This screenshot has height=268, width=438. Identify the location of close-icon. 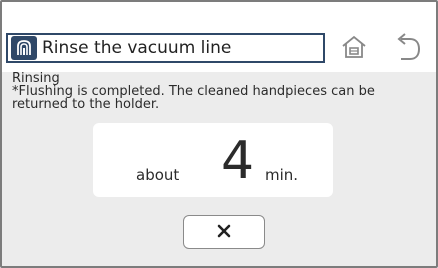
(224, 232).